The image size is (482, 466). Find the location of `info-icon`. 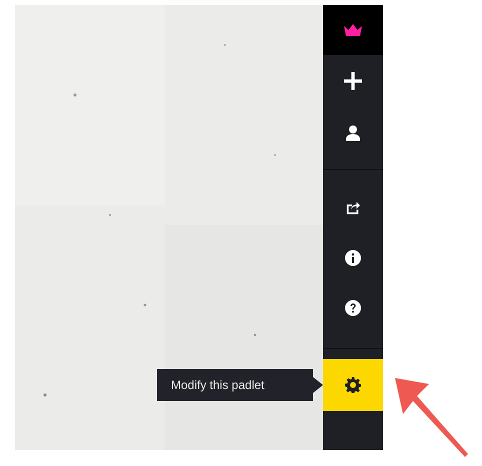

info-icon is located at coordinates (353, 258).